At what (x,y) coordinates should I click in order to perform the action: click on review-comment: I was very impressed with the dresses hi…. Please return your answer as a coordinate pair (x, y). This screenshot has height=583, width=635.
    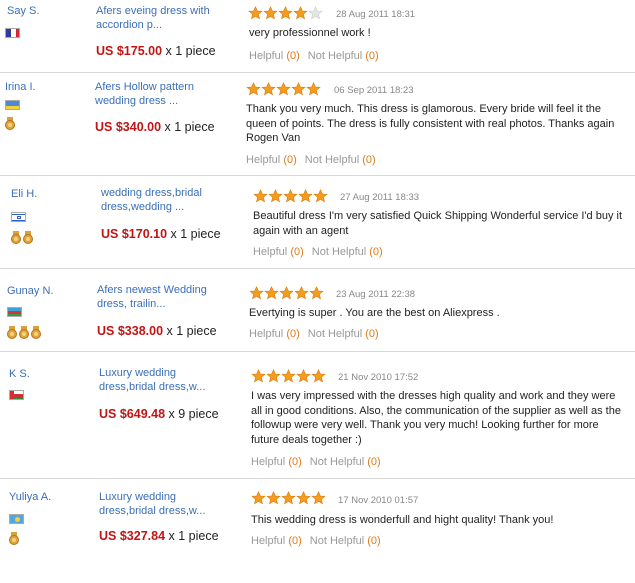
    Looking at the image, I should click on (436, 418).